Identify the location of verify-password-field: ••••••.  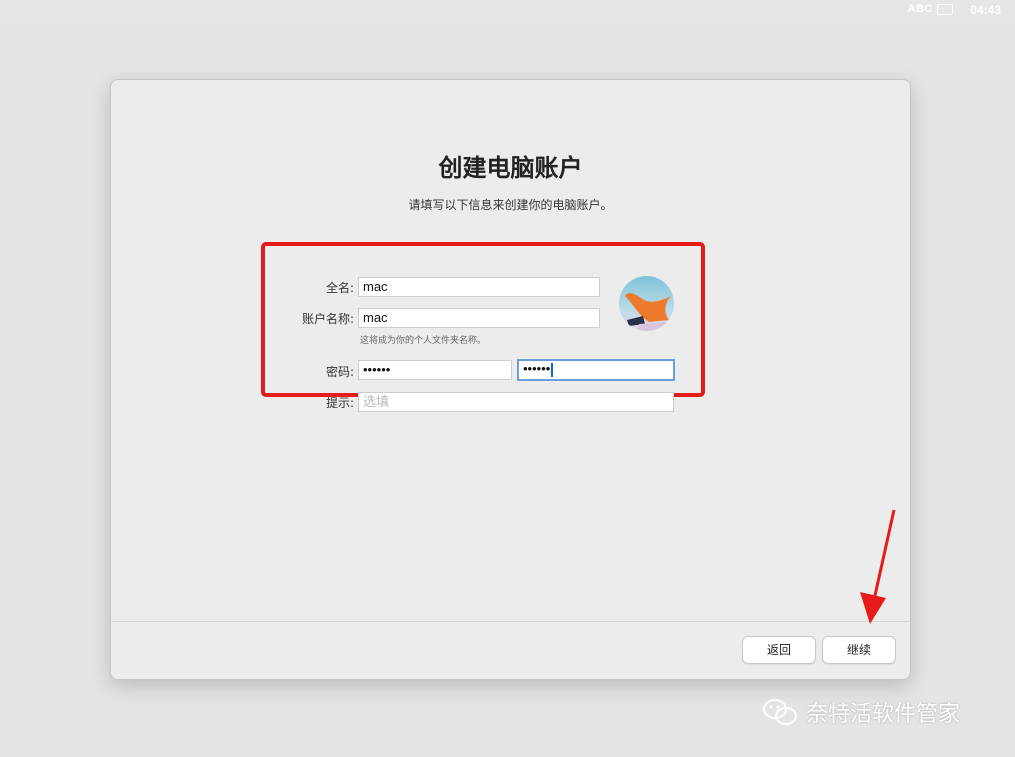
(596, 370).